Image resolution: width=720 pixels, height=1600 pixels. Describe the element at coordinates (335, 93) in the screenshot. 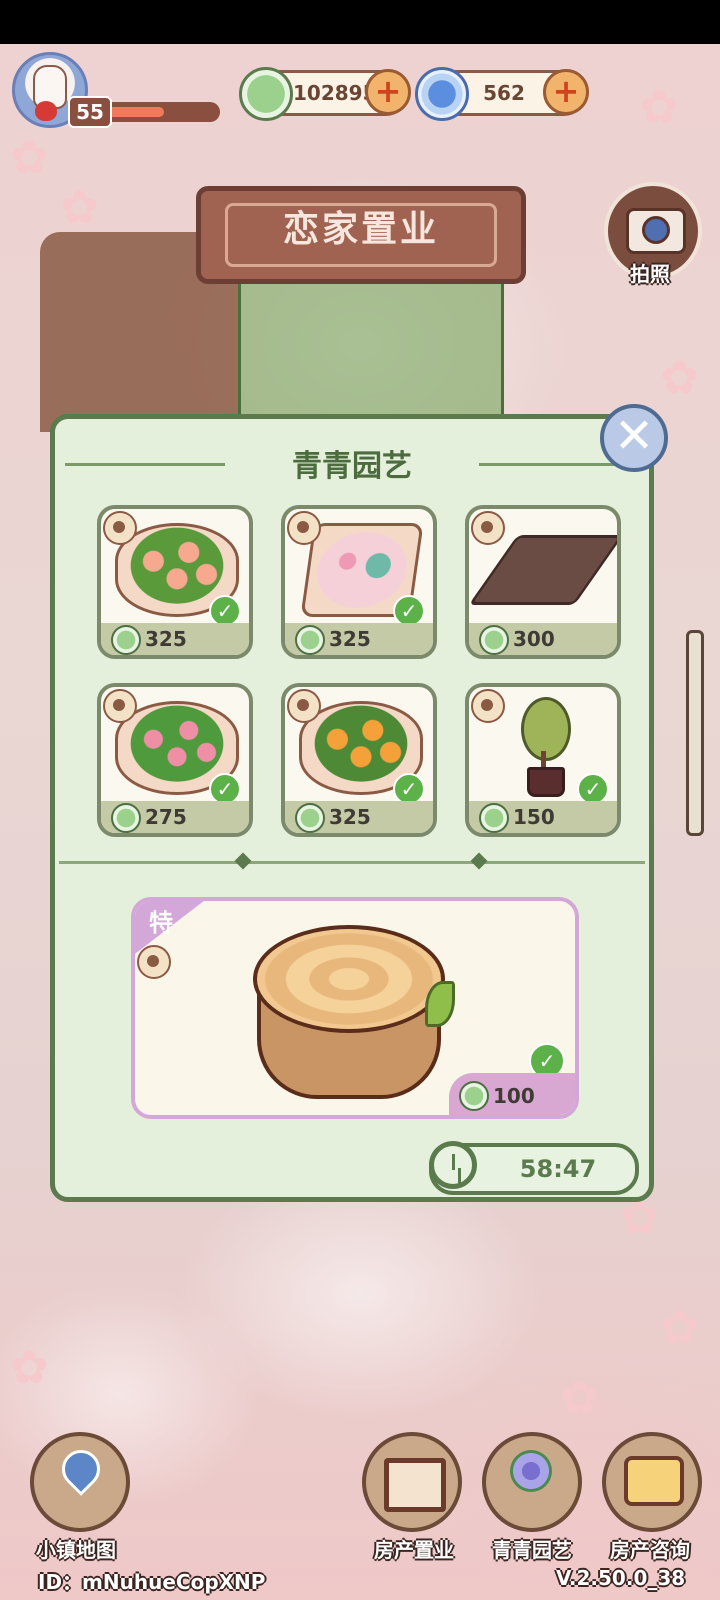

I see `leaf-currency-value: 102895` at that location.